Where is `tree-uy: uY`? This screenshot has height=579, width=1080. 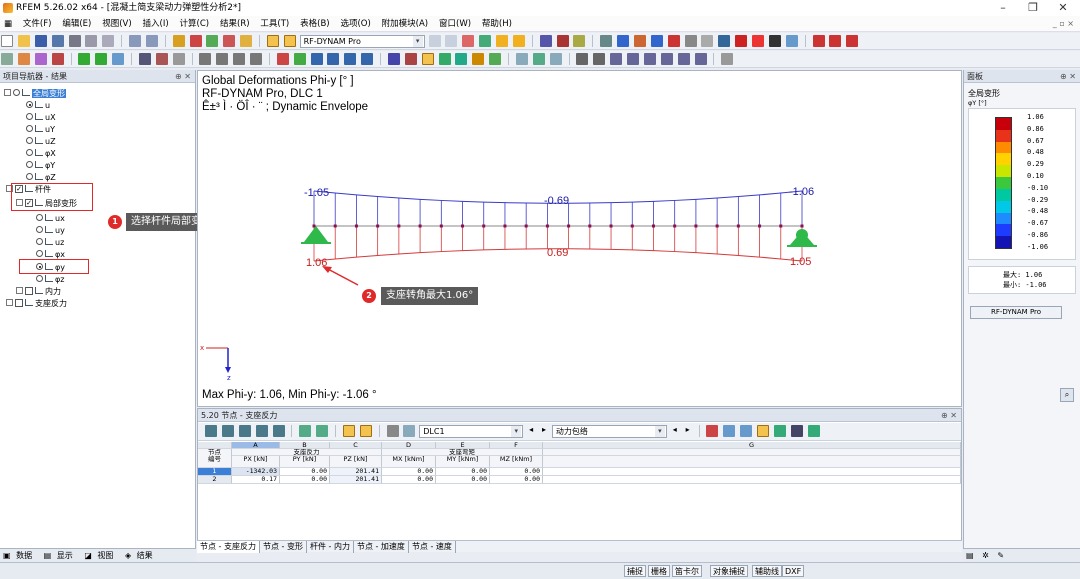
tree-uy: uY is located at coordinates (40, 129).